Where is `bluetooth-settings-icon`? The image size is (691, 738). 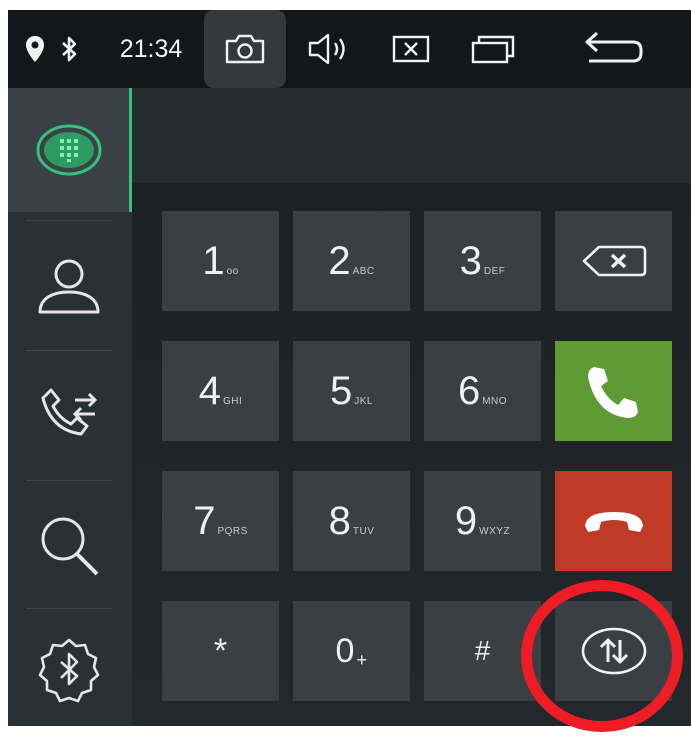 bluetooth-settings-icon is located at coordinates (68, 670).